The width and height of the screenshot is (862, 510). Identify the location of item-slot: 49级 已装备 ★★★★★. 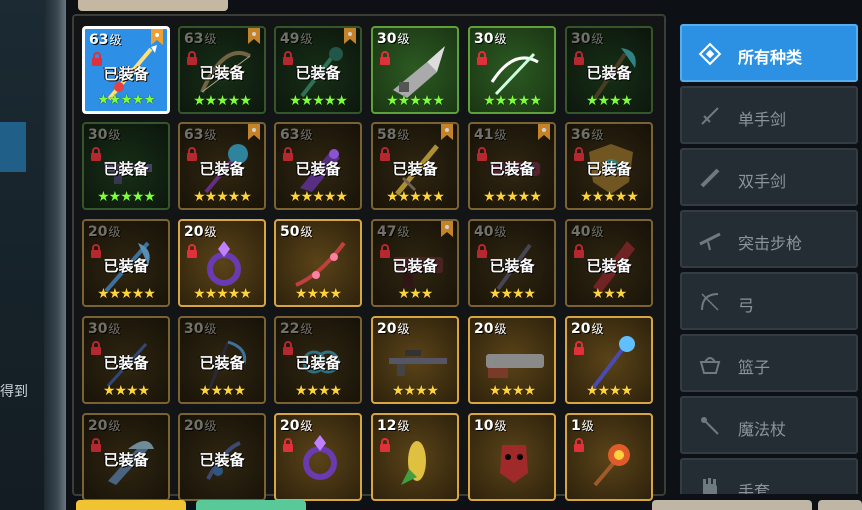
(318, 70).